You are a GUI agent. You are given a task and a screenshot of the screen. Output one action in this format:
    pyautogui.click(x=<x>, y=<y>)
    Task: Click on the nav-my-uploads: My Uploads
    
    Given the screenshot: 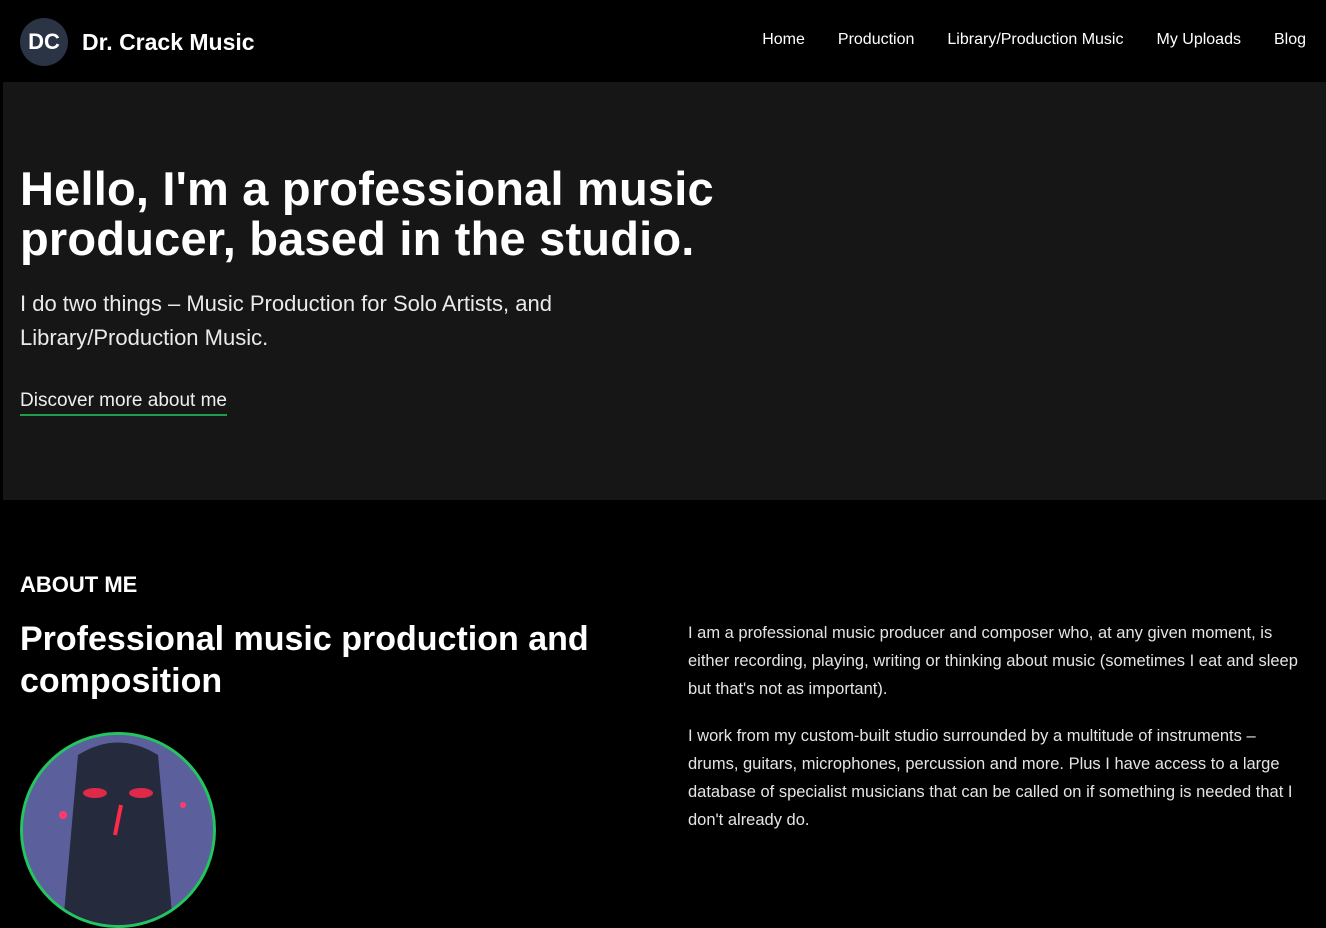 What is the action you would take?
    pyautogui.click(x=1198, y=40)
    